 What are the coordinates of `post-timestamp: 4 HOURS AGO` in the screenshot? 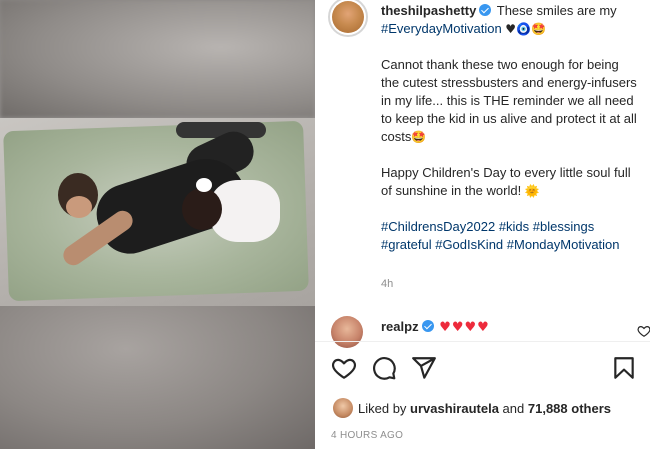 It's located at (367, 435).